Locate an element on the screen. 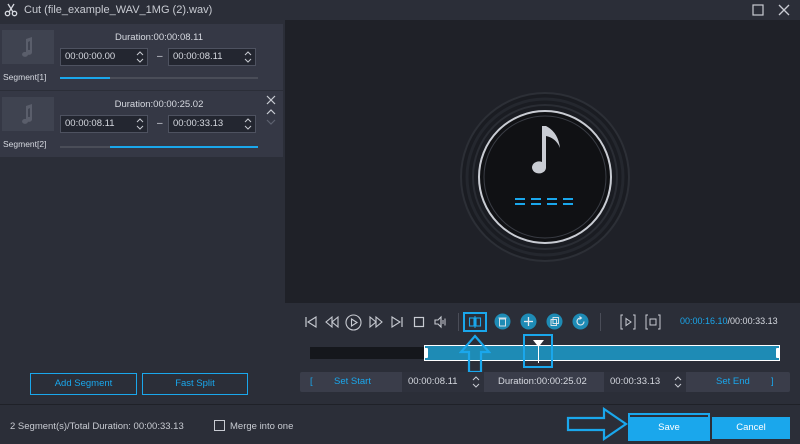 The height and width of the screenshot is (444, 800). play-segment-icon is located at coordinates (628, 322).